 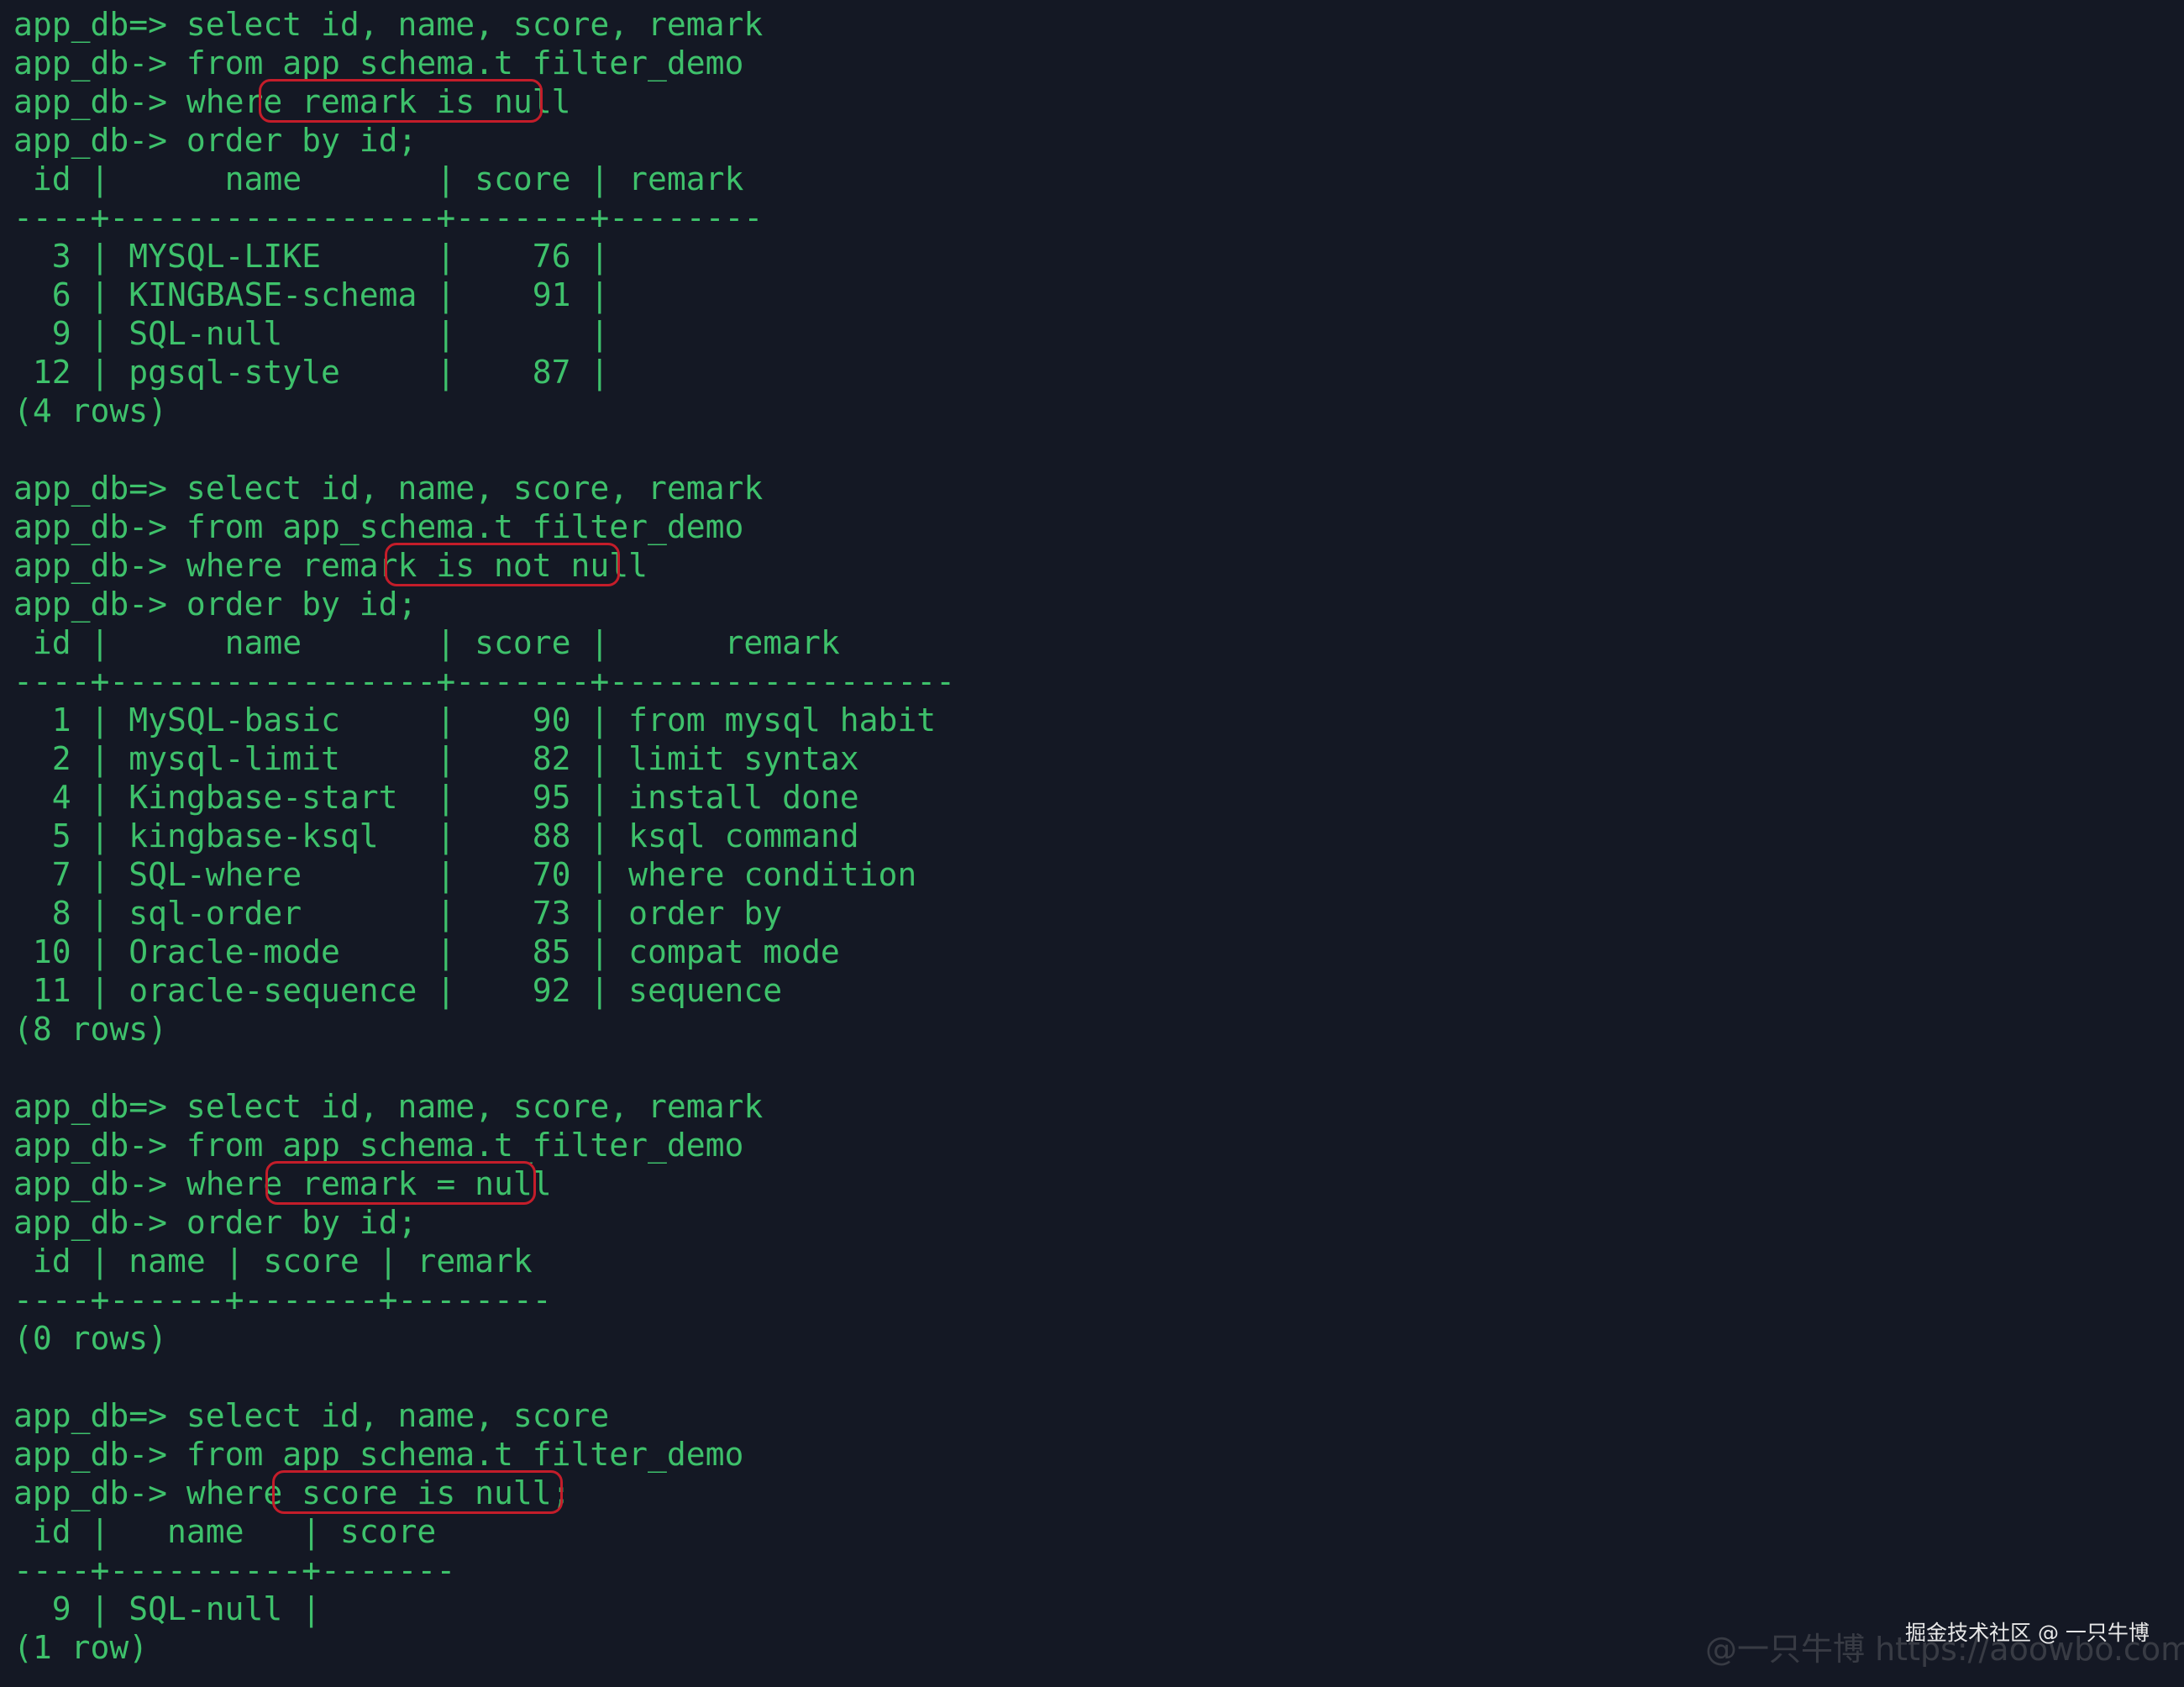 I want to click on table-row: 2 | mysql-limit | 82 | limit syntax, so click(x=436, y=758).